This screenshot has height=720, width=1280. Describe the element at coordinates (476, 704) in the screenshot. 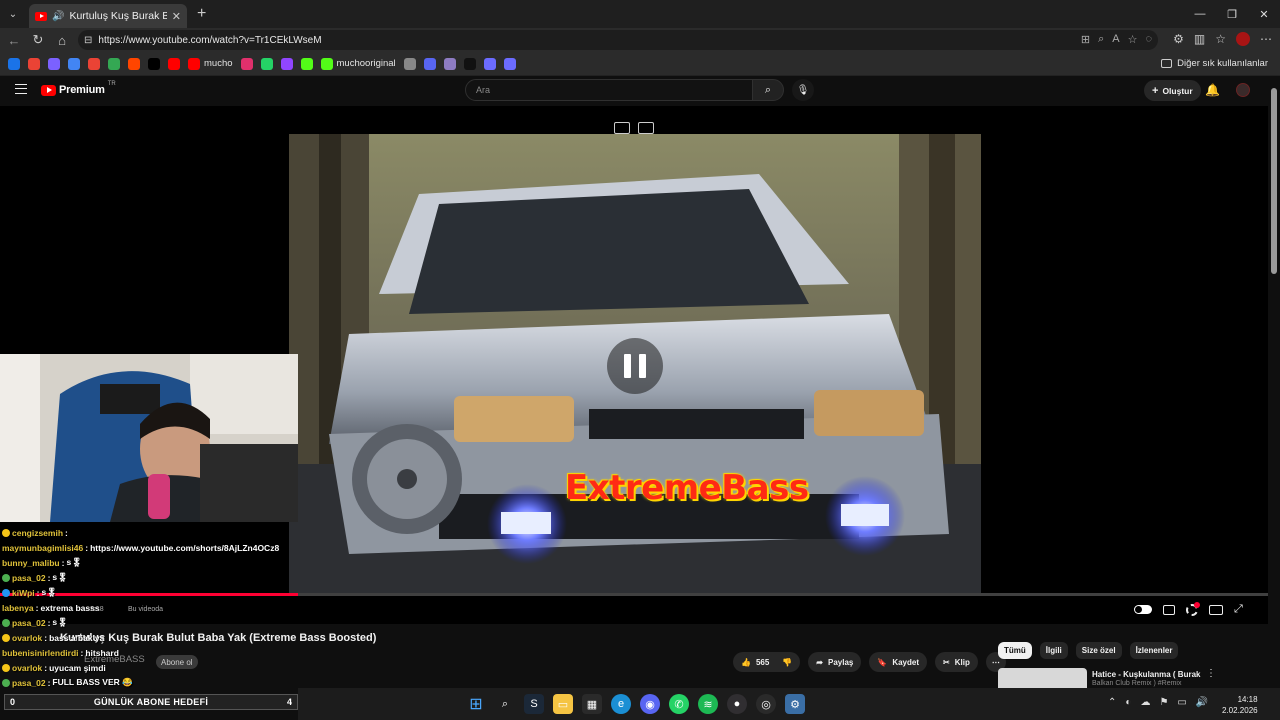

I see `windows-start-icon: ⊞` at that location.